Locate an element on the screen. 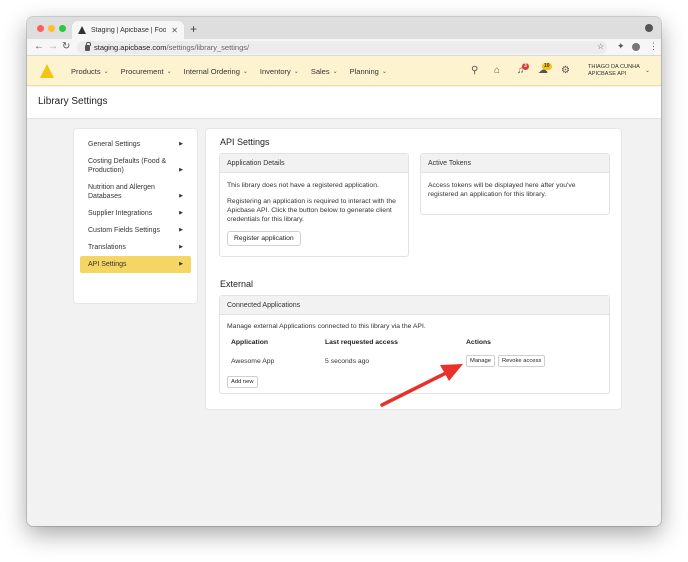 The width and height of the screenshot is (688, 562). account-icon is located at coordinates (636, 47).